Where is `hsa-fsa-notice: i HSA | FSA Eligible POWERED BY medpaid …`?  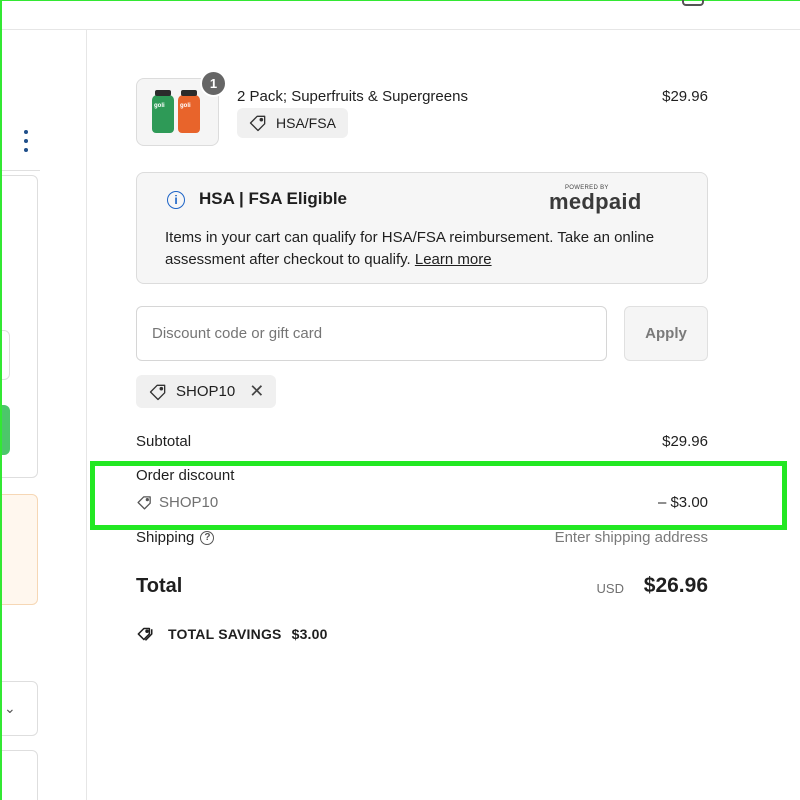
hsa-fsa-notice: i HSA | FSA Eligible POWERED BY medpaid … is located at coordinates (422, 228).